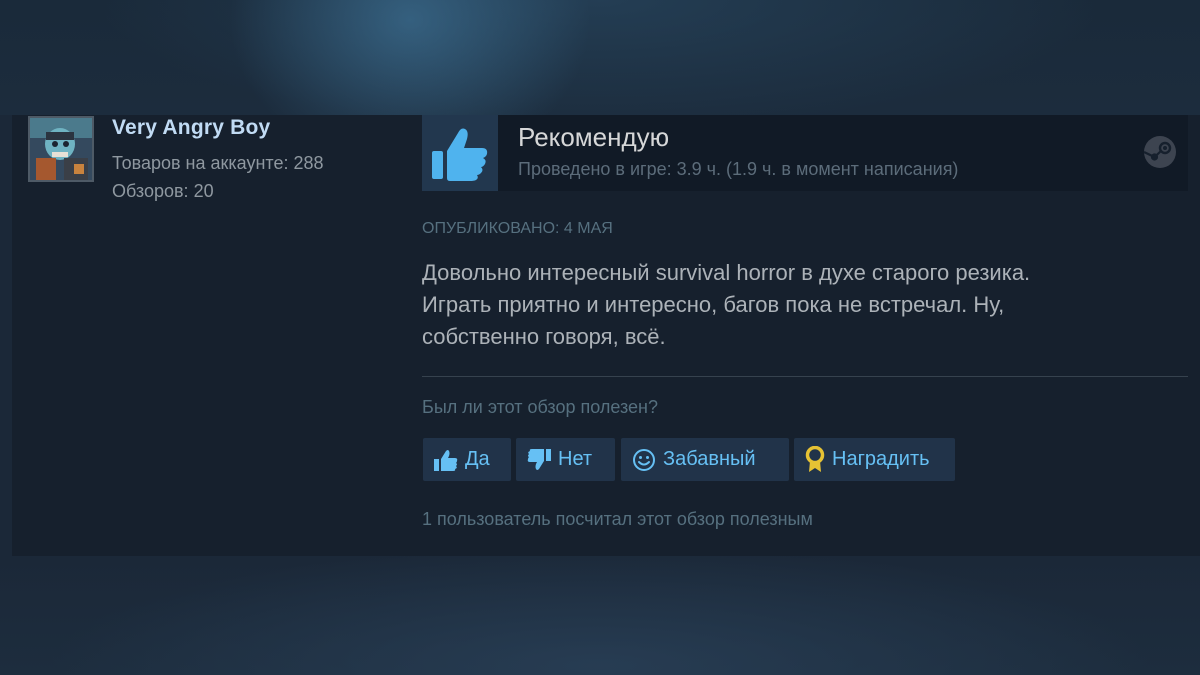  I want to click on avatar, so click(61, 149).